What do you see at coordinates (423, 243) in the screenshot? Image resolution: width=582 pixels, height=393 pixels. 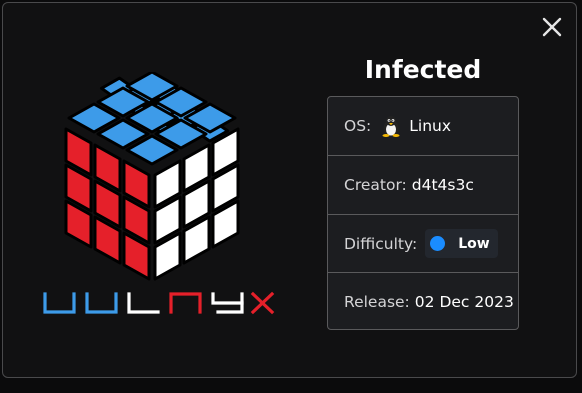 I see `difficulty-row: Difficulty: Low` at bounding box center [423, 243].